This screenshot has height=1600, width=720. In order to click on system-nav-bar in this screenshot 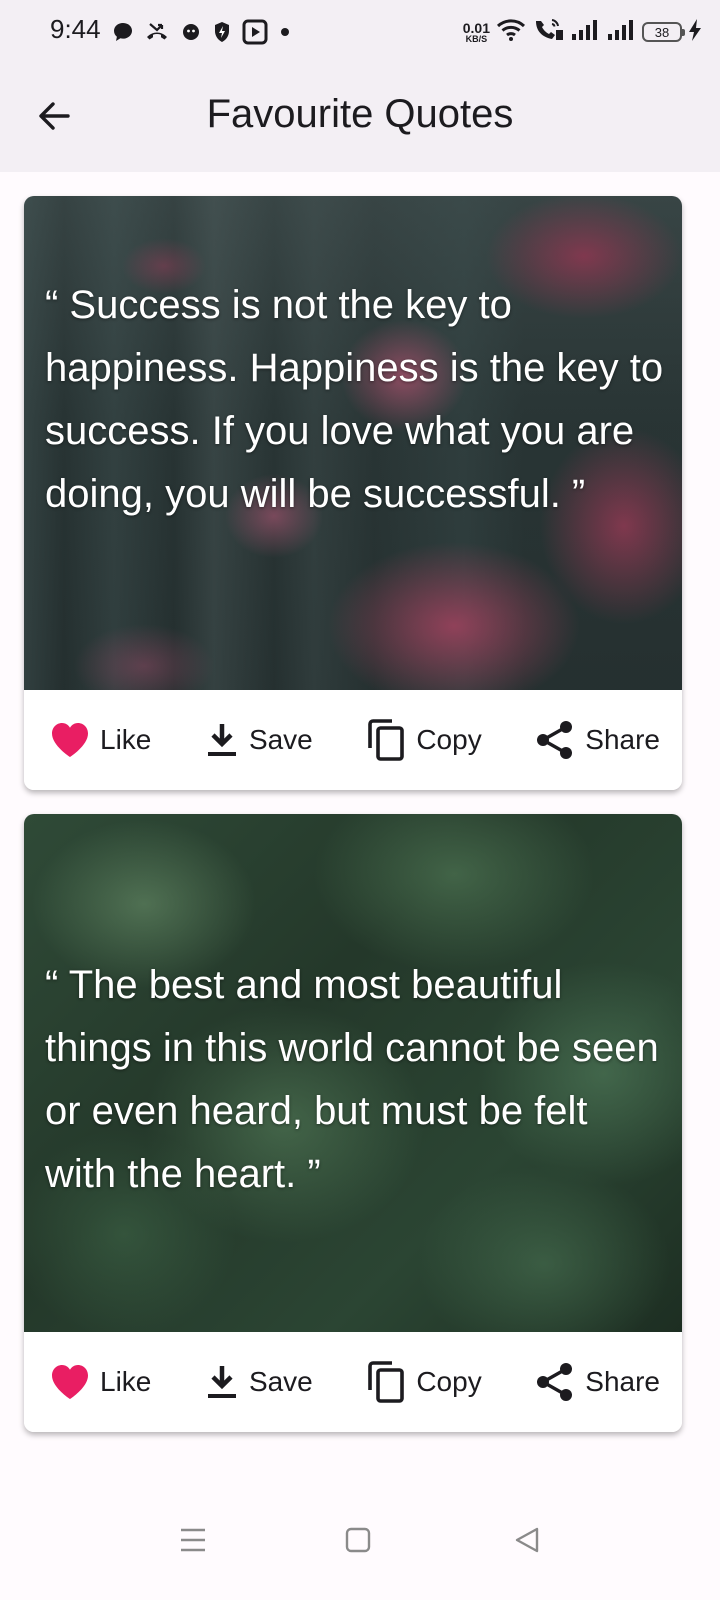, I will do `click(360, 1541)`.